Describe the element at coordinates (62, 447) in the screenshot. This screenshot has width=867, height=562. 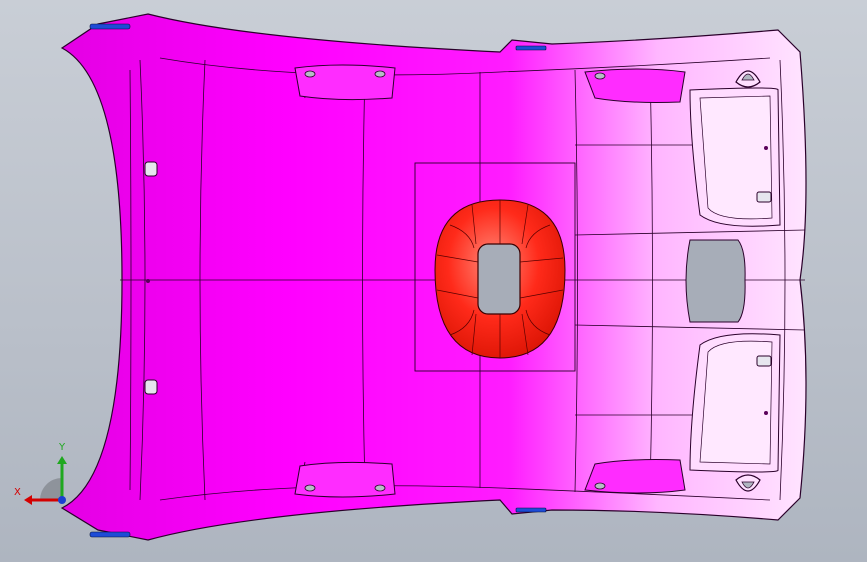
I see `y-axis-label: Y` at that location.